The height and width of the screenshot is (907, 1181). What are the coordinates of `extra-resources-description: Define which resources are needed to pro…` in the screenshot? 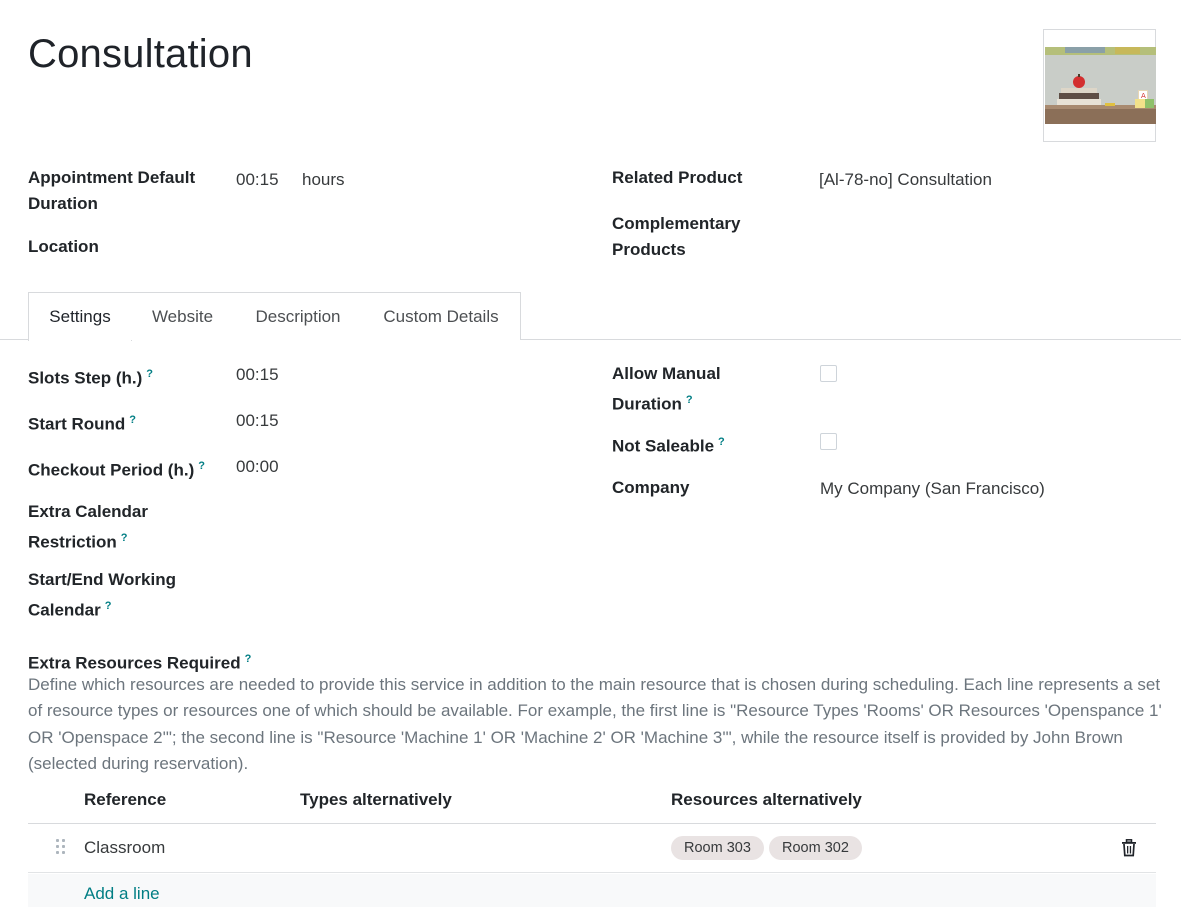 It's located at (595, 724).